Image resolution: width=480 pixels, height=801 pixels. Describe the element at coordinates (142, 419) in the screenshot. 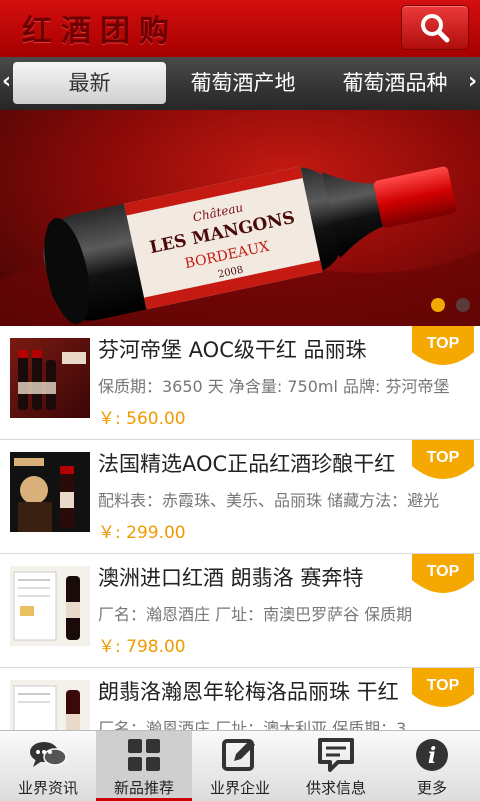

I see `product-price: ￥: 560.00` at that location.